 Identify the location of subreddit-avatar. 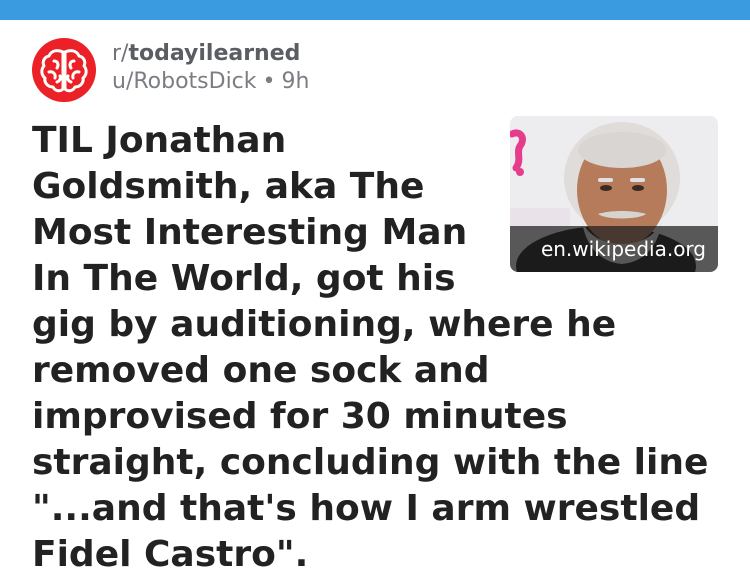
(64, 70).